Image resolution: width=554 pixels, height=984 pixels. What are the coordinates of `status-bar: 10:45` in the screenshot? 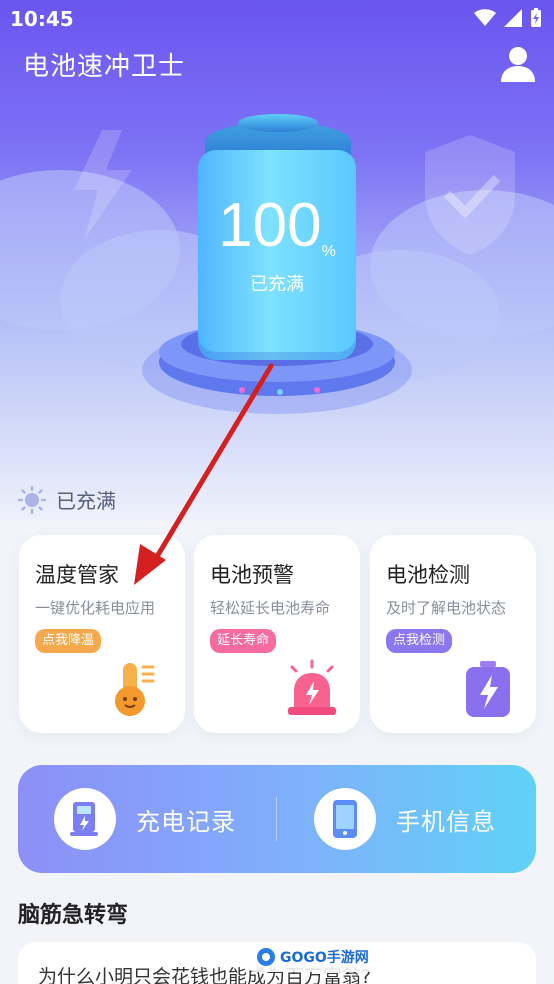 It's located at (277, 19).